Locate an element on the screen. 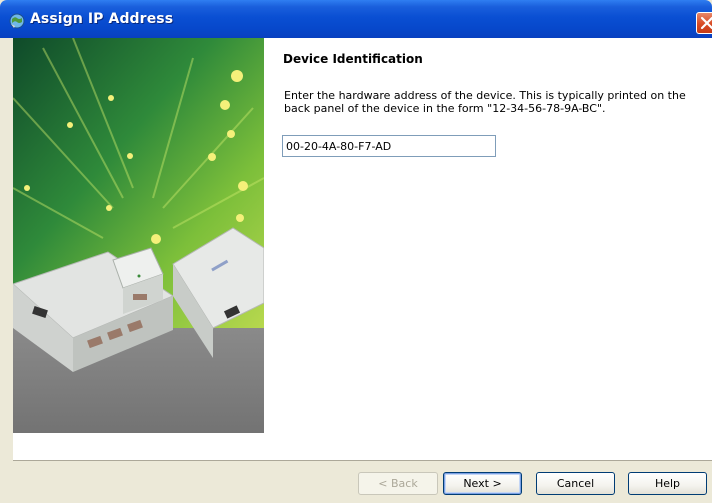 This screenshot has width=712, height=503. button-divider is located at coordinates (362, 460).